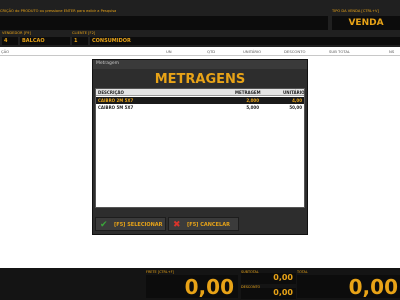 This screenshot has height=300, width=400. What do you see at coordinates (283, 277) in the screenshot?
I see `subtotal-value: 0,00` at bounding box center [283, 277].